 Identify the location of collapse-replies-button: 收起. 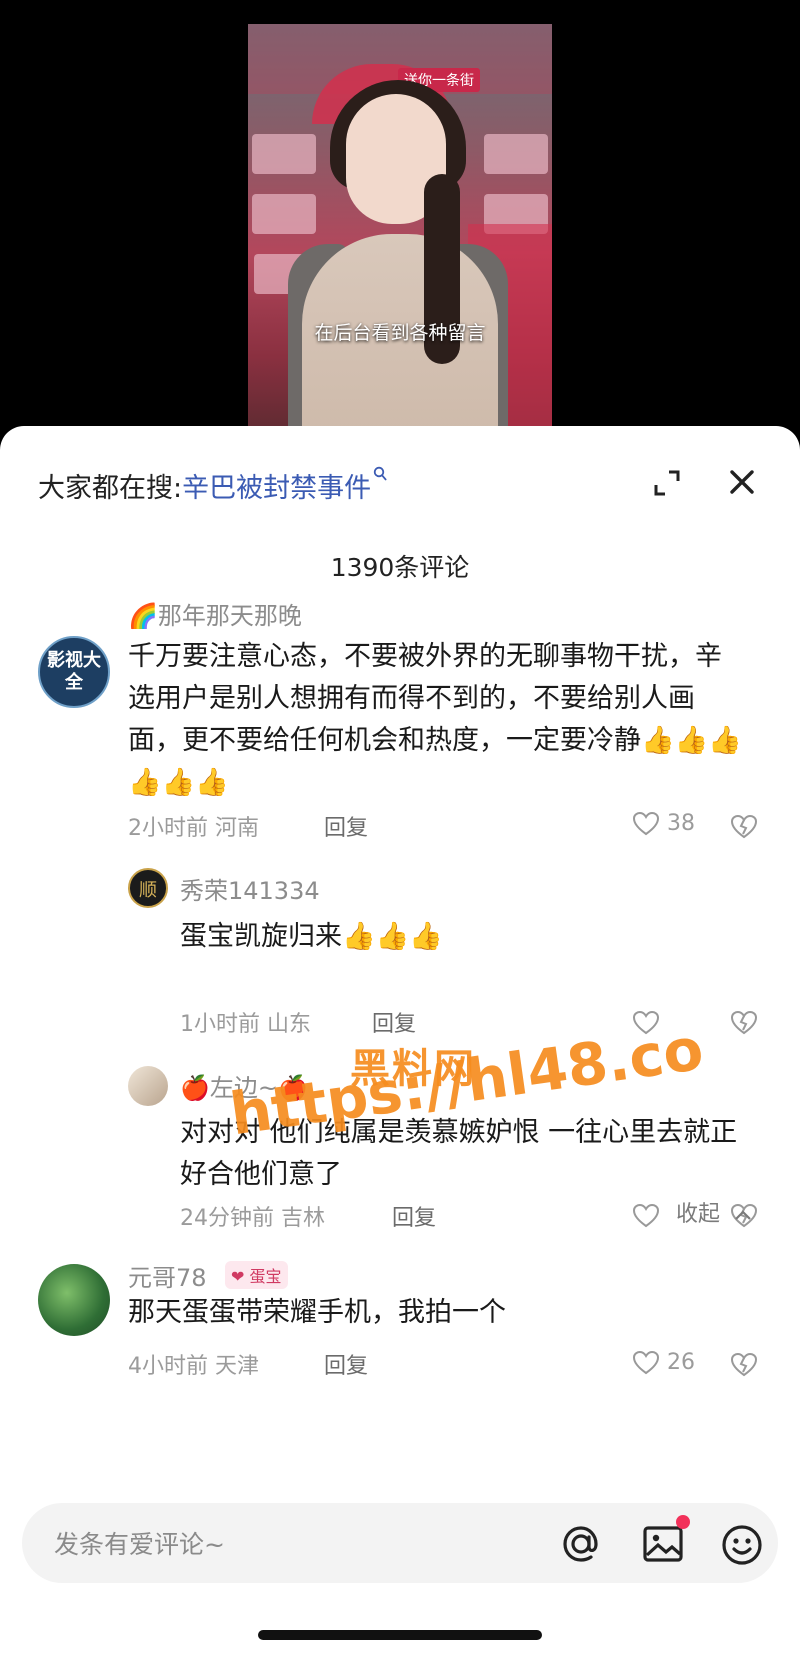
(714, 1212).